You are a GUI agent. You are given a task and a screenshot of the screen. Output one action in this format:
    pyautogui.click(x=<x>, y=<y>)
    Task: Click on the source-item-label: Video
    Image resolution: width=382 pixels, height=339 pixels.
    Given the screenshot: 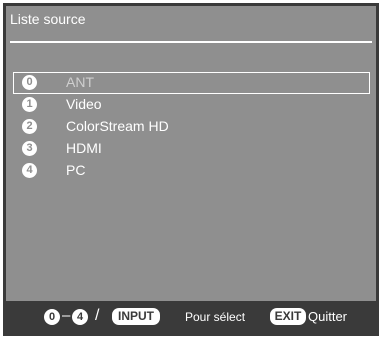 What is the action you would take?
    pyautogui.click(x=84, y=104)
    